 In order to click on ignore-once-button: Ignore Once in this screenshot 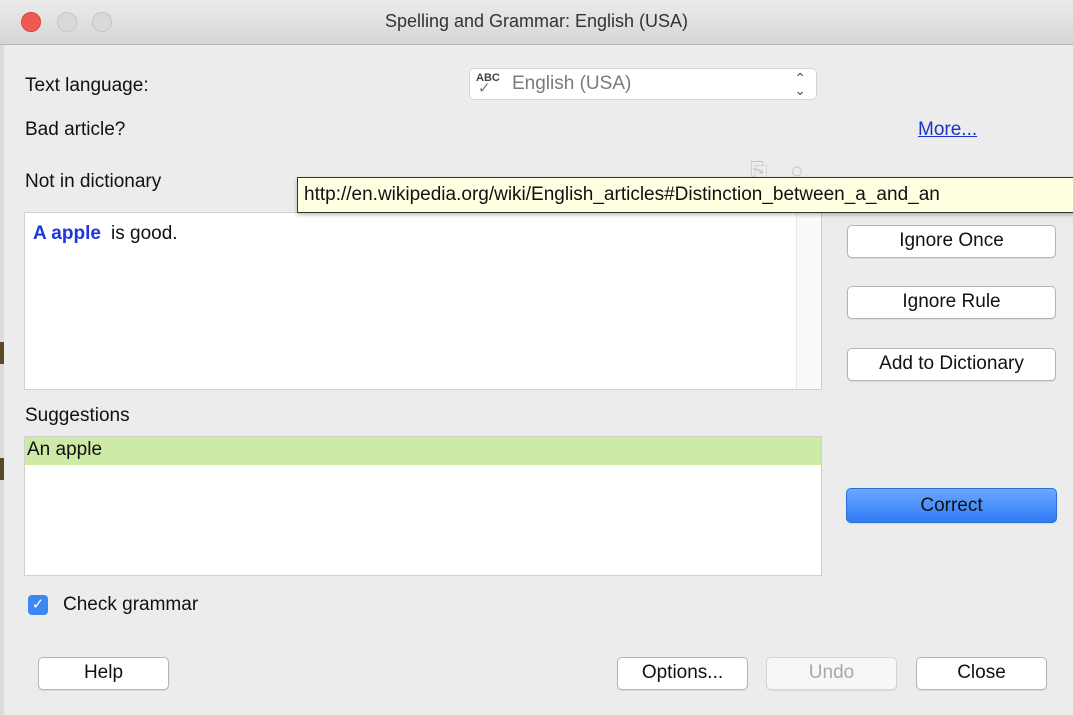, I will do `click(951, 241)`.